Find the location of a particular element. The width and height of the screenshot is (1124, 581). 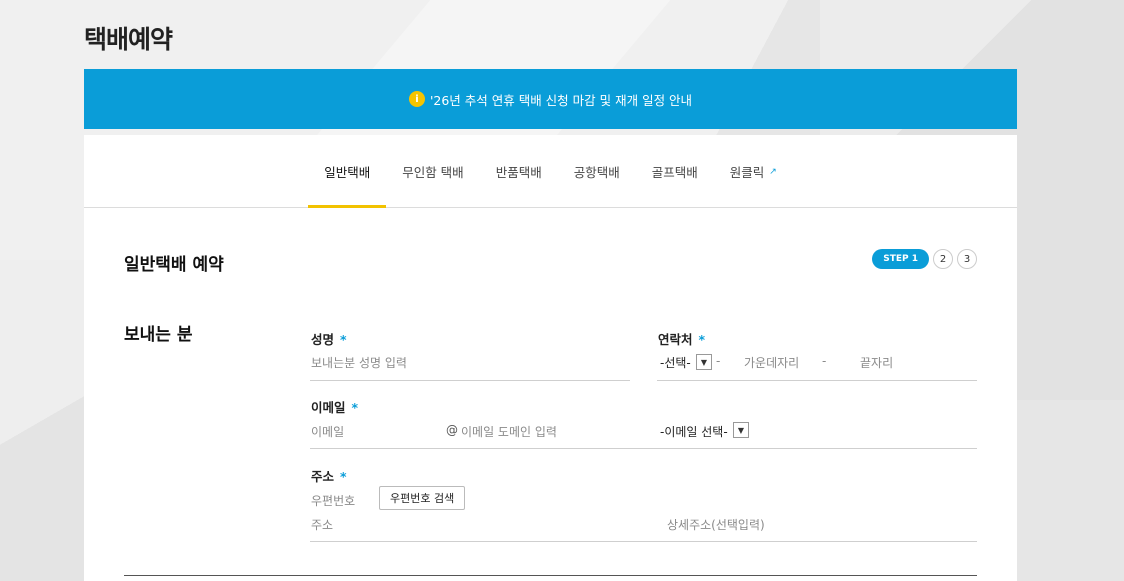

phone-prefix-select: -선택- is located at coordinates (675, 362).